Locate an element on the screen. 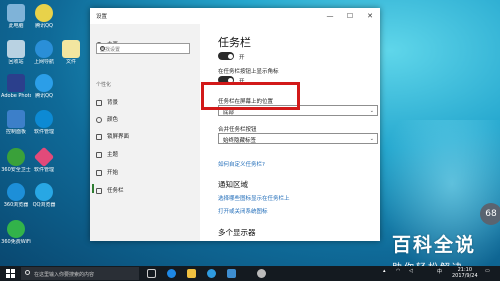  wifi-tray-icon: ◠ is located at coordinates (398, 271).